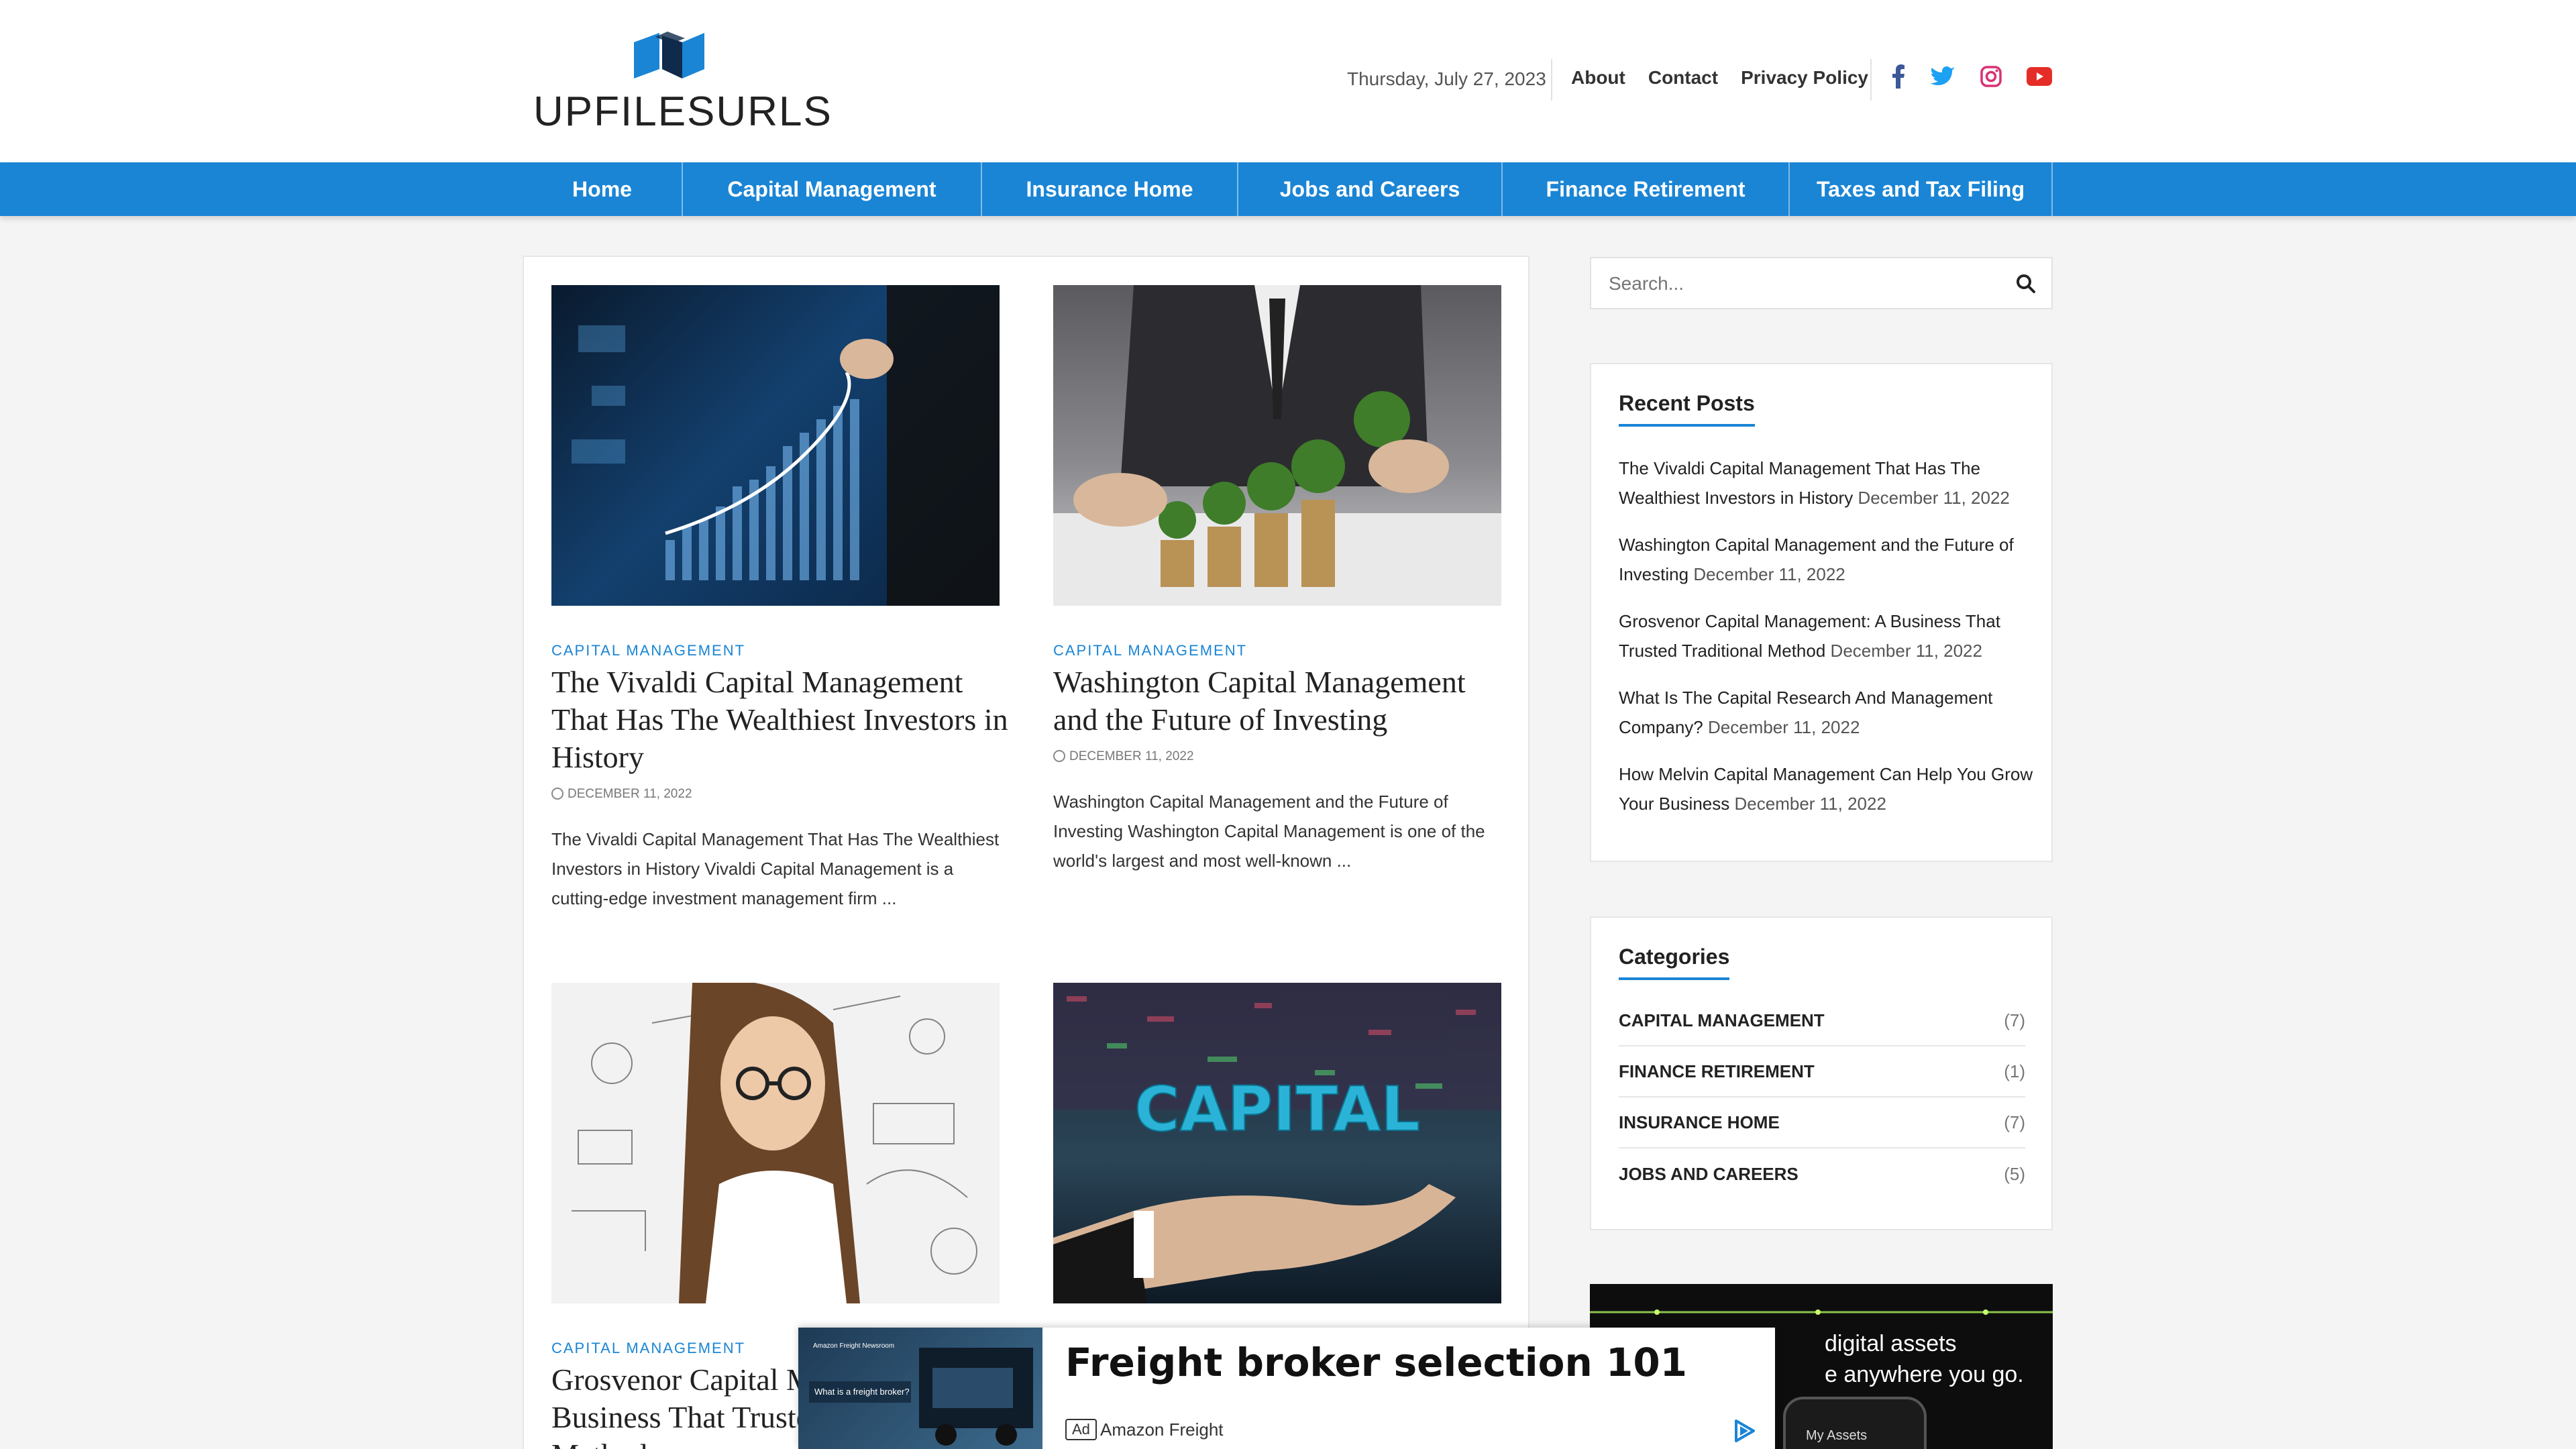  What do you see at coordinates (1804, 78) in the screenshot?
I see `privacy-policy-link: Privacy Policy` at bounding box center [1804, 78].